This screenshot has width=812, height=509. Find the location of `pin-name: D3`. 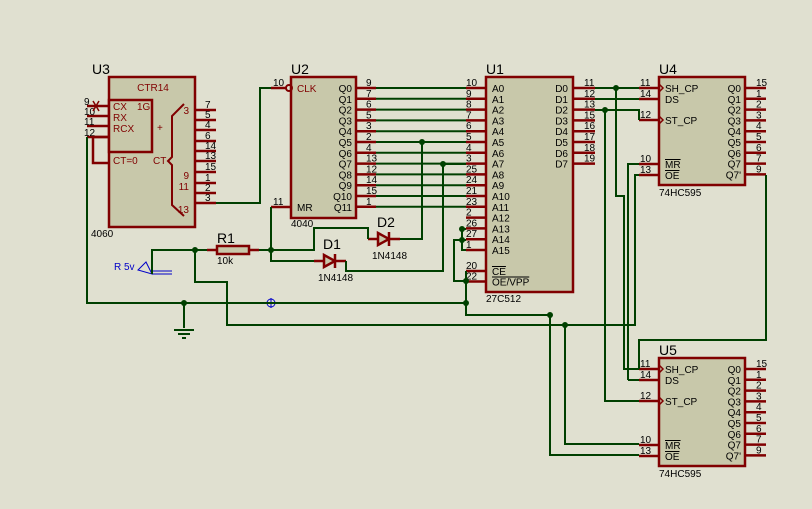

pin-name: D3 is located at coordinates (561, 121).